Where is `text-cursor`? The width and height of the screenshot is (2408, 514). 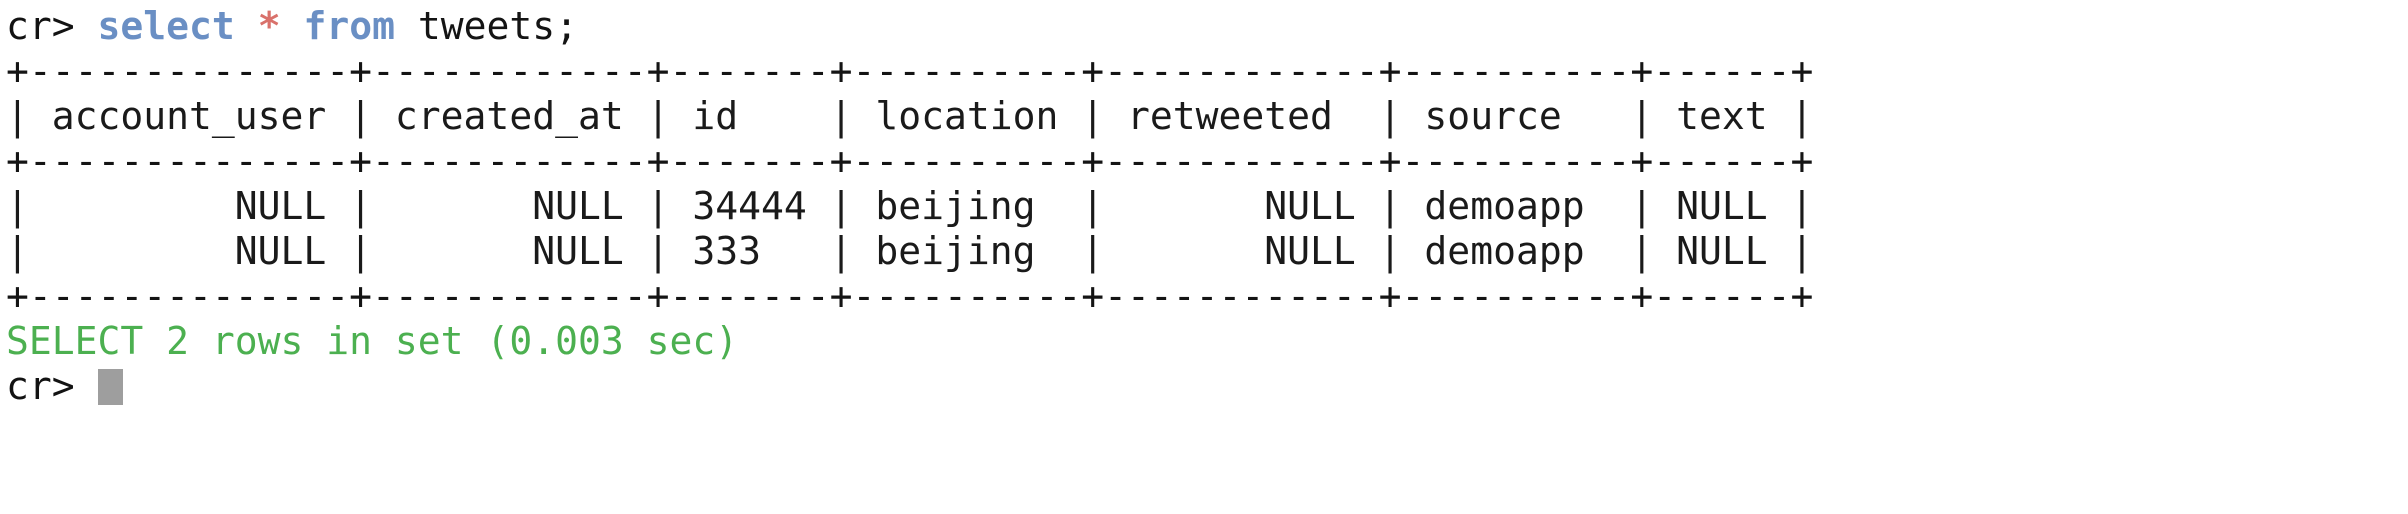
text-cursor is located at coordinates (110, 387).